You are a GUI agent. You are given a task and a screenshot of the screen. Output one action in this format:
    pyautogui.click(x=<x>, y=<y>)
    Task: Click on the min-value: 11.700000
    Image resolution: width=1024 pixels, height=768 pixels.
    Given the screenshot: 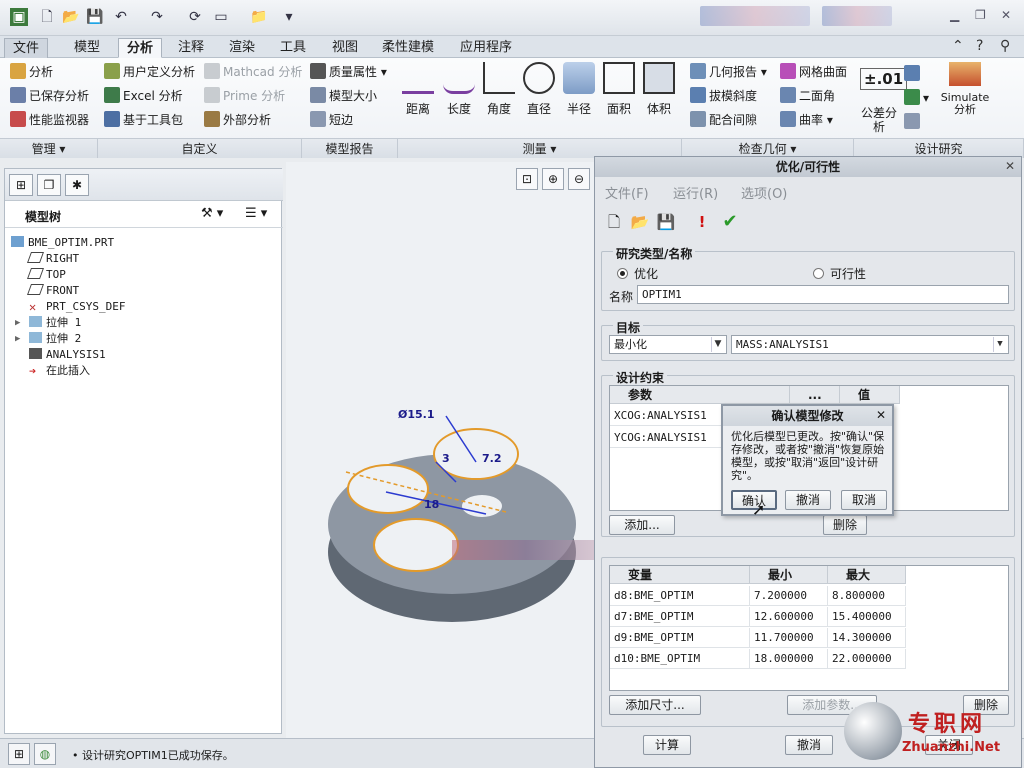 What is the action you would take?
    pyautogui.click(x=789, y=638)
    